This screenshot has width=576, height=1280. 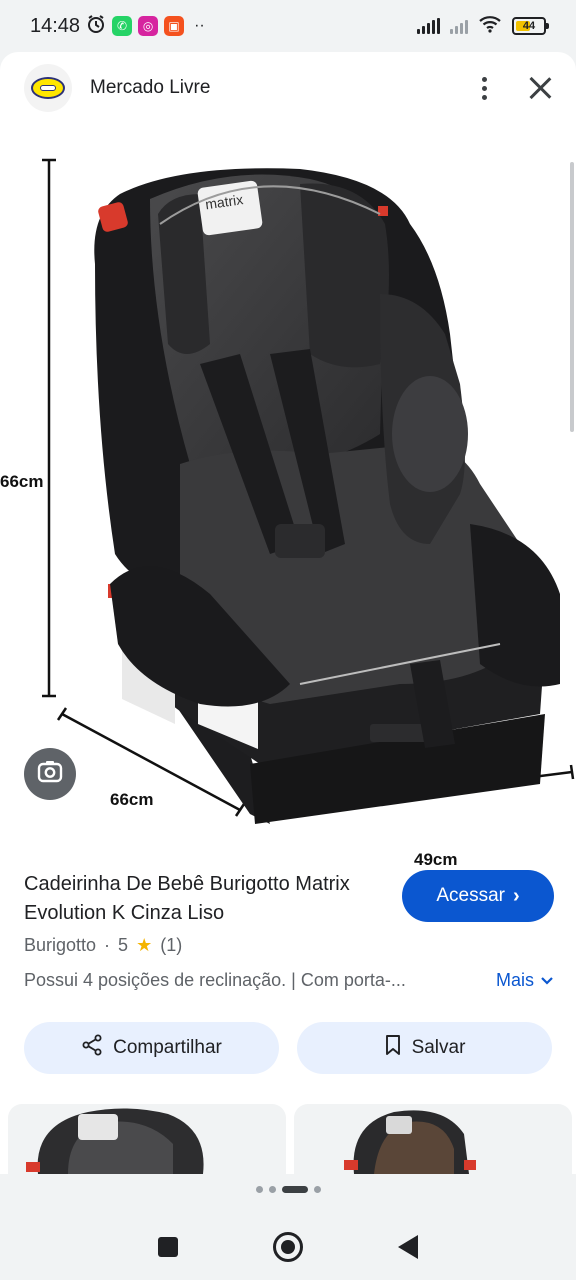 What do you see at coordinates (167, 1247) in the screenshot?
I see `recents-button` at bounding box center [167, 1247].